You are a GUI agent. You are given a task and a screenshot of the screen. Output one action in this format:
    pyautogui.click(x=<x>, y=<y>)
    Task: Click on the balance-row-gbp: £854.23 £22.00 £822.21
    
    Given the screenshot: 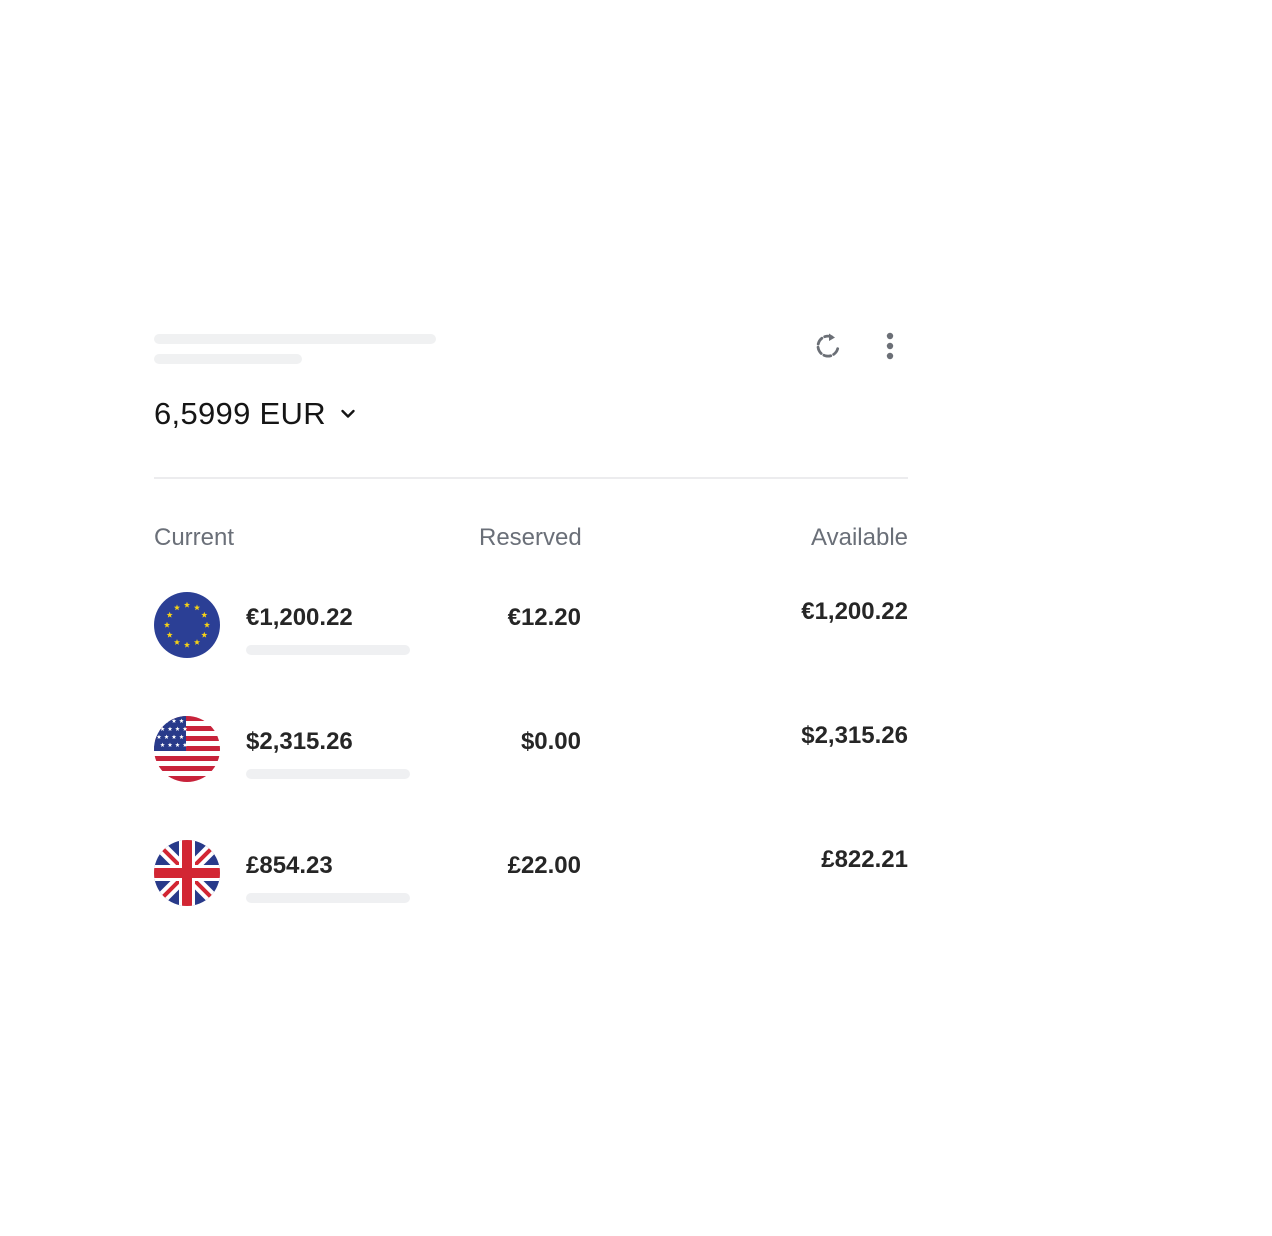 What is the action you would take?
    pyautogui.click(x=531, y=873)
    